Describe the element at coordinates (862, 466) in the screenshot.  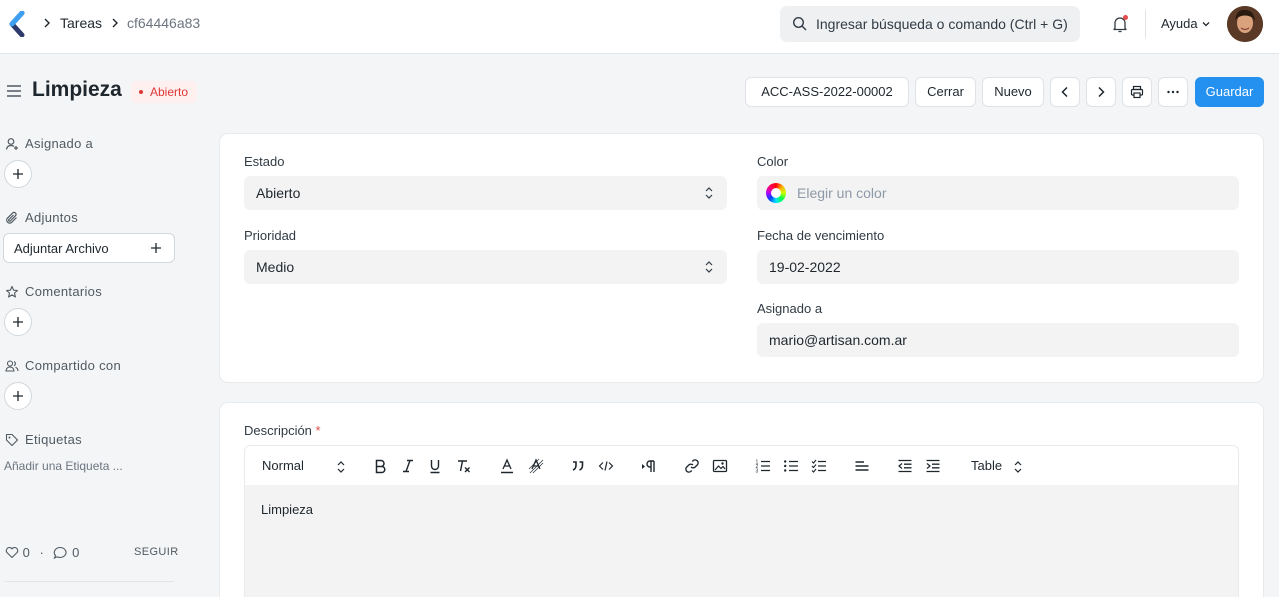
I see `align-left-icon` at that location.